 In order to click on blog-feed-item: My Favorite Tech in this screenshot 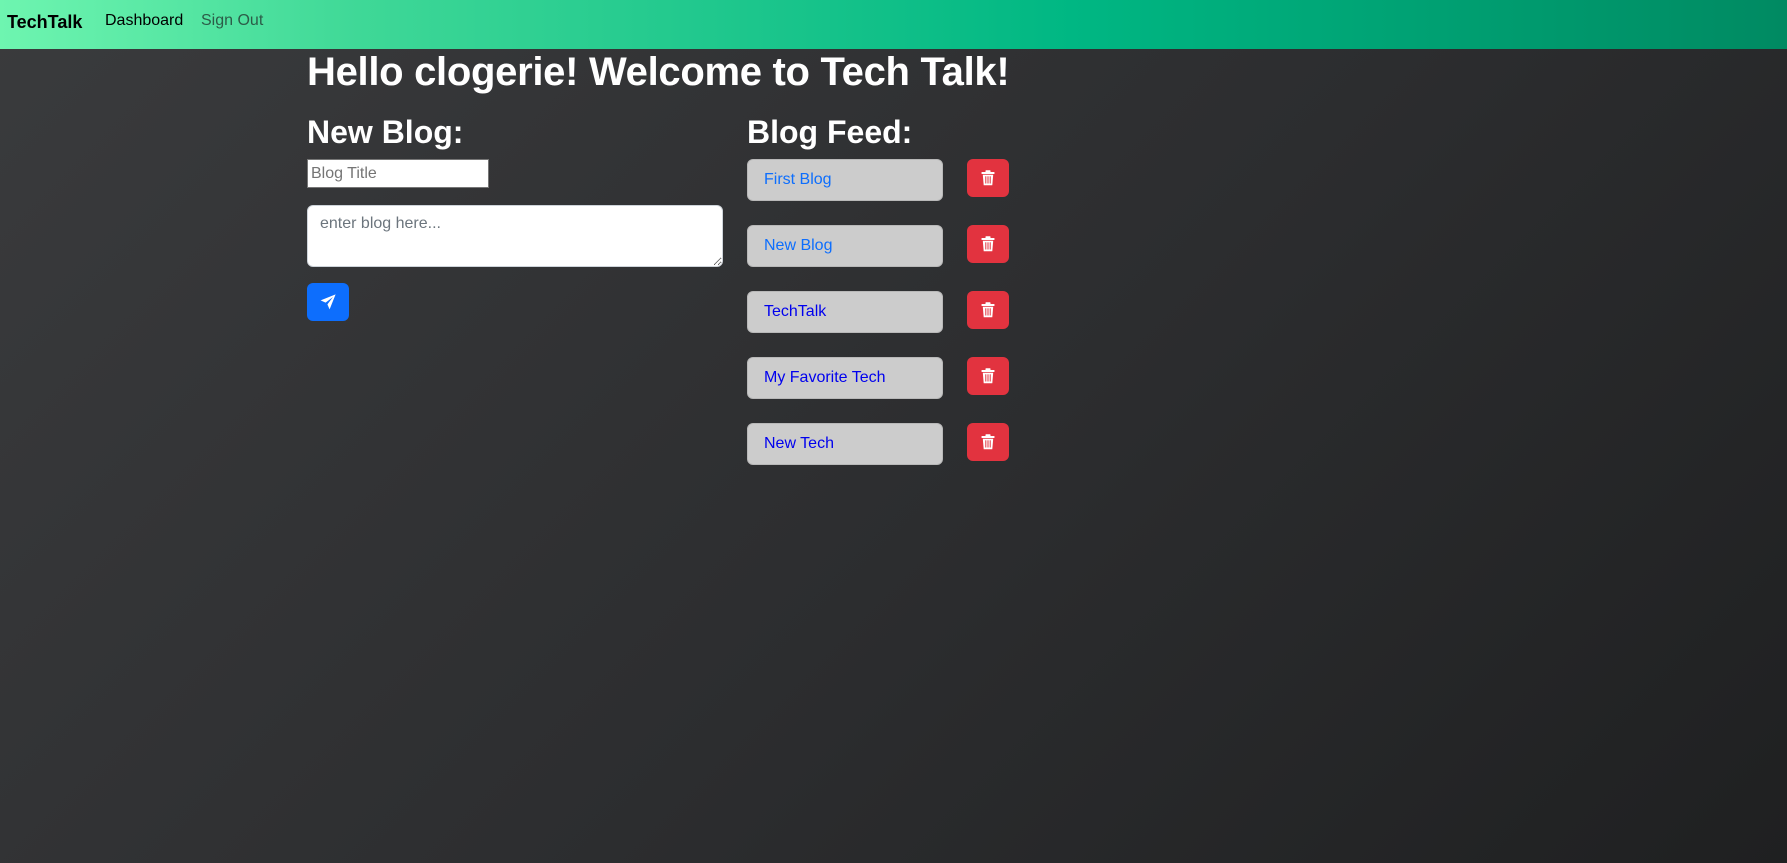, I will do `click(845, 378)`.